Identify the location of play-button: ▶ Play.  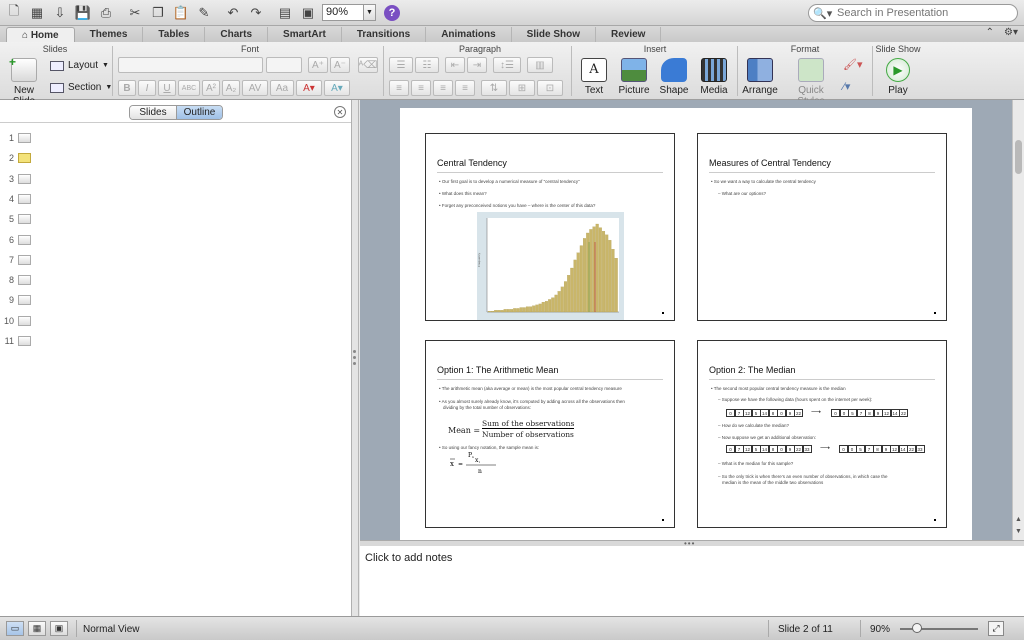
(898, 77).